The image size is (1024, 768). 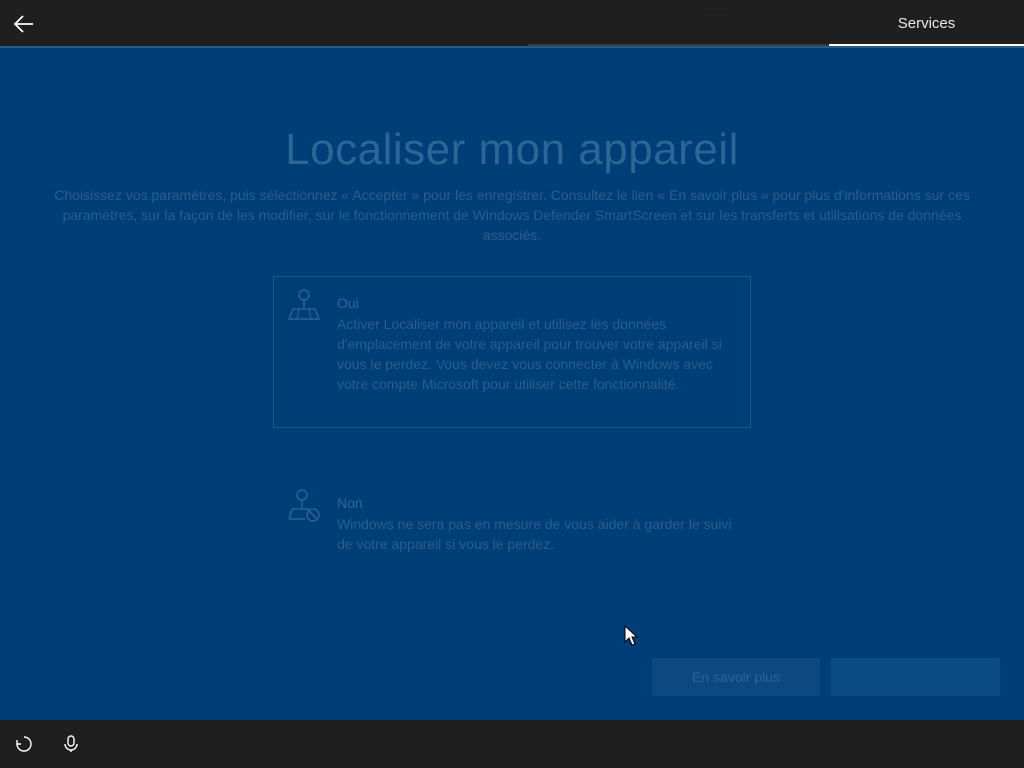 I want to click on option-yes-title: Oui, so click(x=348, y=303).